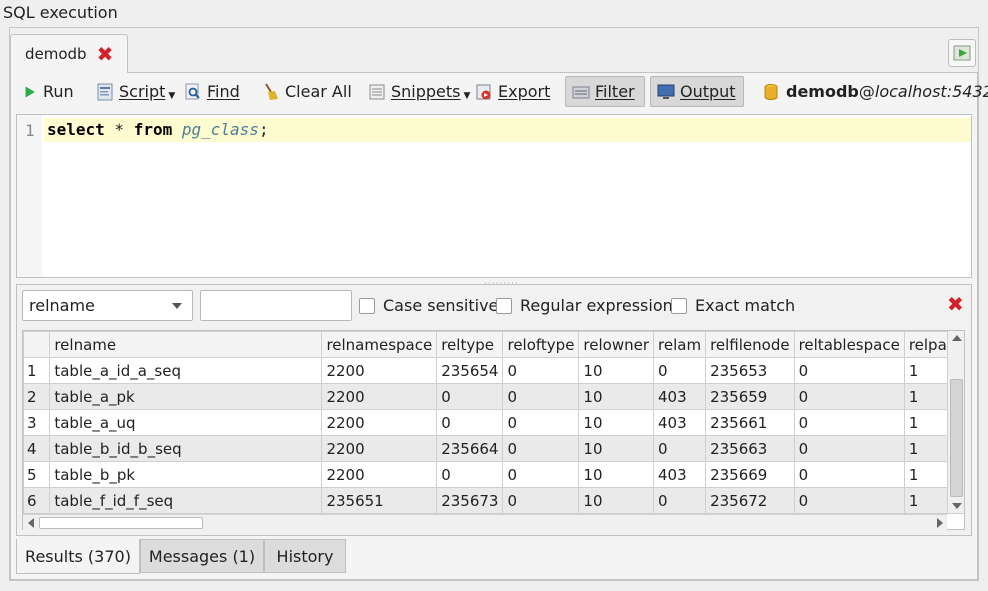 This screenshot has width=988, height=591. Describe the element at coordinates (186, 422) in the screenshot. I see `table-cell: table_a_uq` at that location.